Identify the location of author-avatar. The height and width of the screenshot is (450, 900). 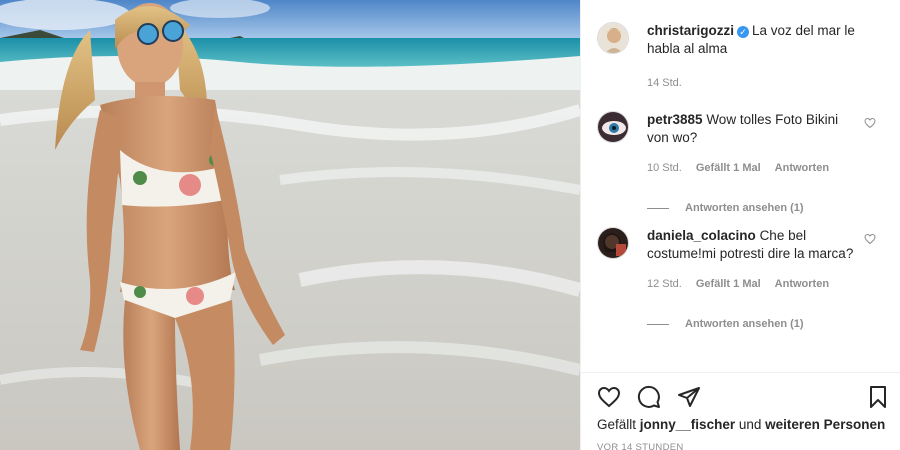
(613, 38).